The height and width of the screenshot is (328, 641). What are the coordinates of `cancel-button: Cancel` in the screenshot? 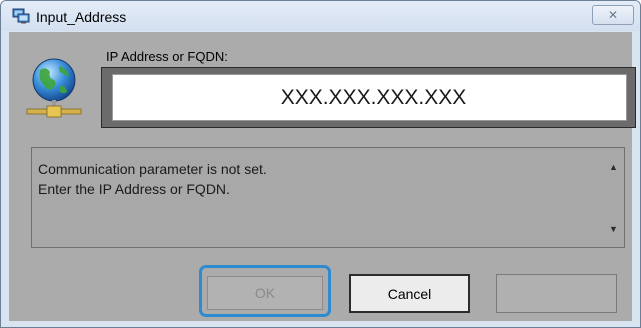 It's located at (409, 293).